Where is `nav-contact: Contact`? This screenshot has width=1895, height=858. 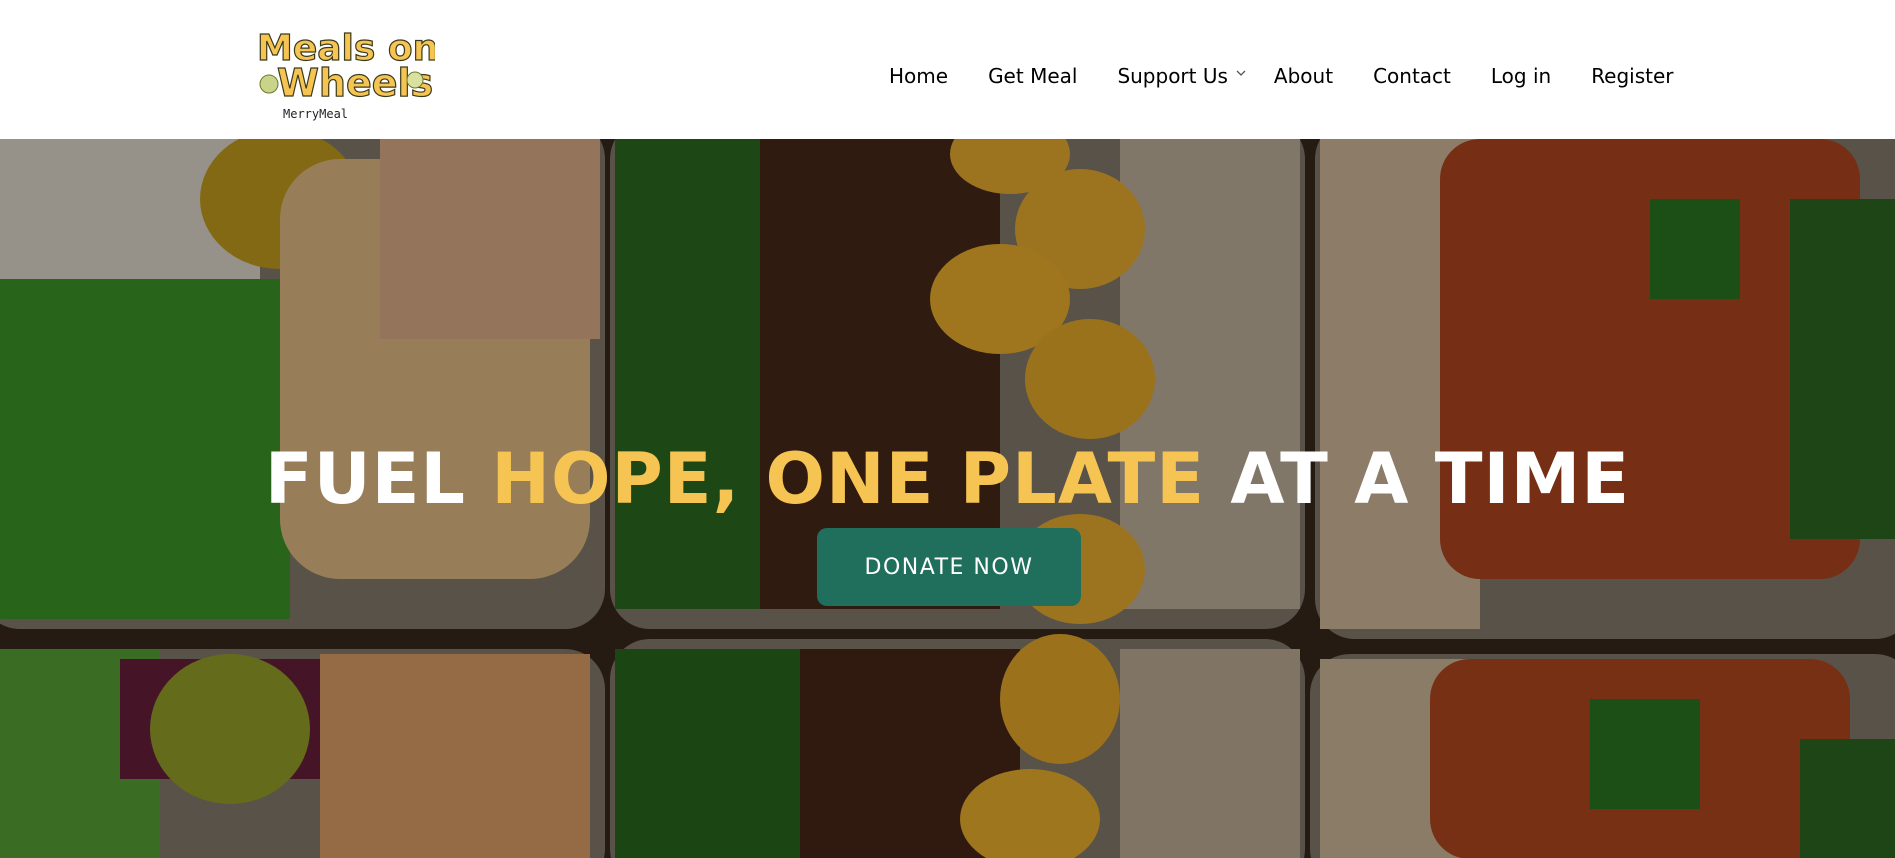 nav-contact: Contact is located at coordinates (1412, 76).